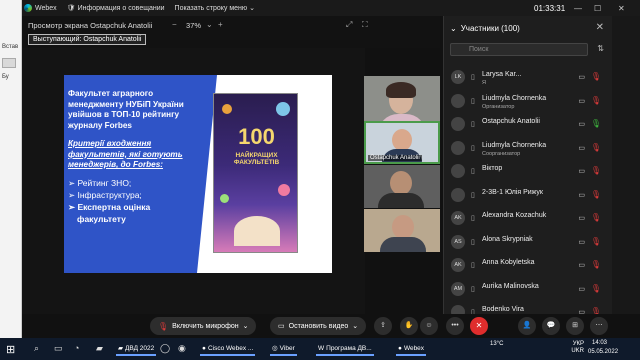 The width and height of the screenshot is (640, 360). I want to click on active-speaker-video: Ostapchuk Anatolii, so click(402, 142).